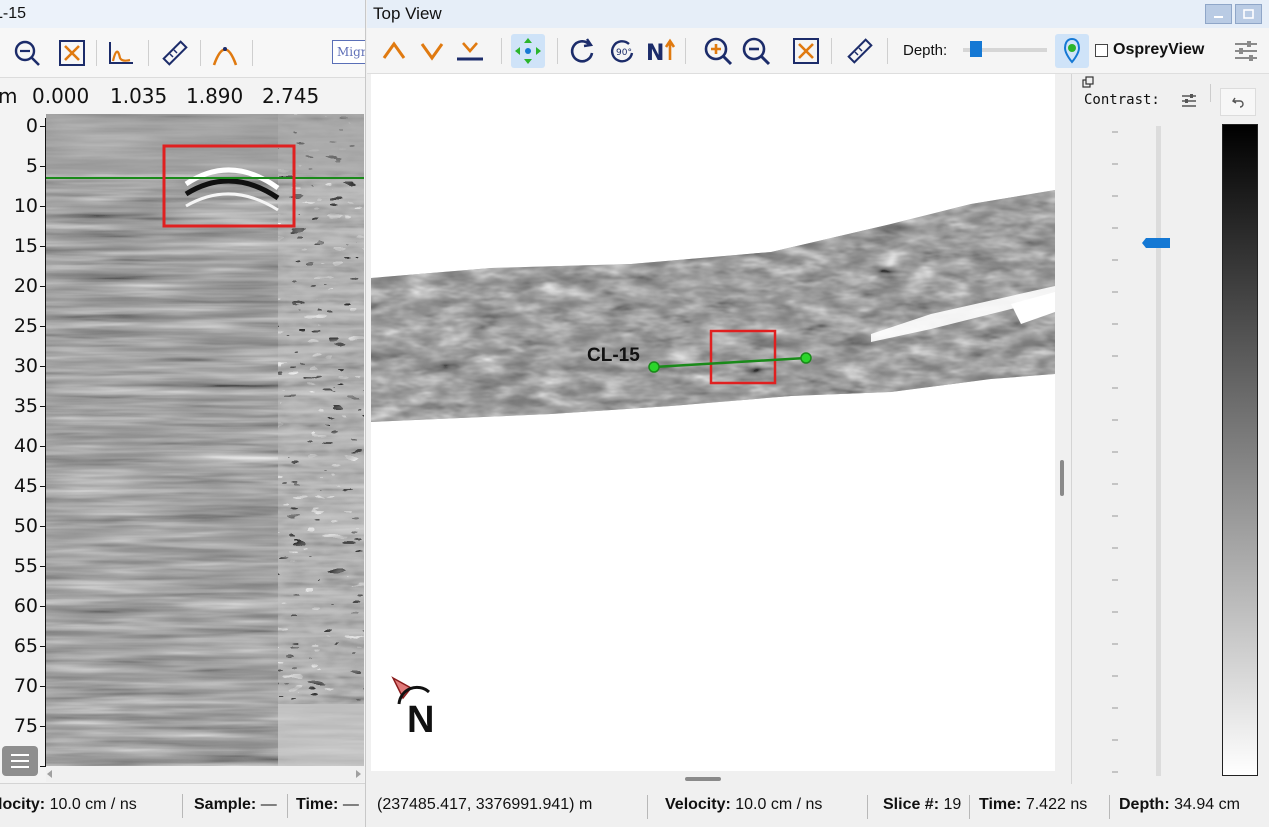 This screenshot has height=827, width=1269. Describe the element at coordinates (327, 804) in the screenshot. I see `time-status: Time: —` at that location.